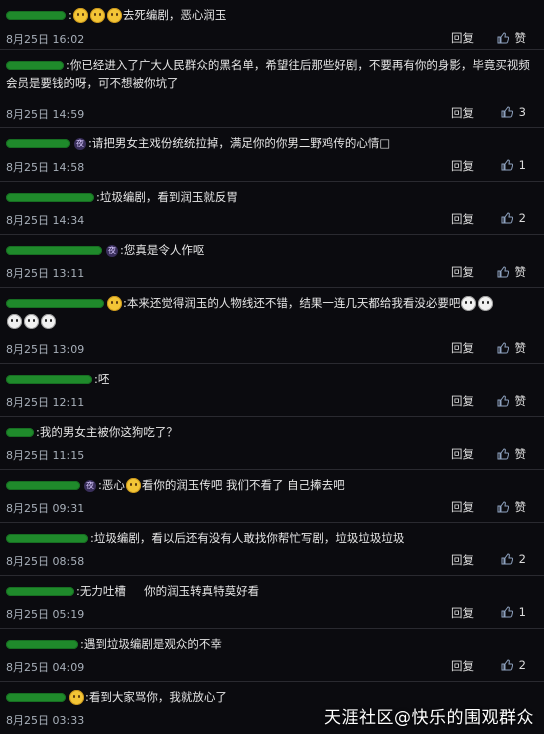 This screenshot has height=734, width=544. I want to click on like-count: 3, so click(522, 112).